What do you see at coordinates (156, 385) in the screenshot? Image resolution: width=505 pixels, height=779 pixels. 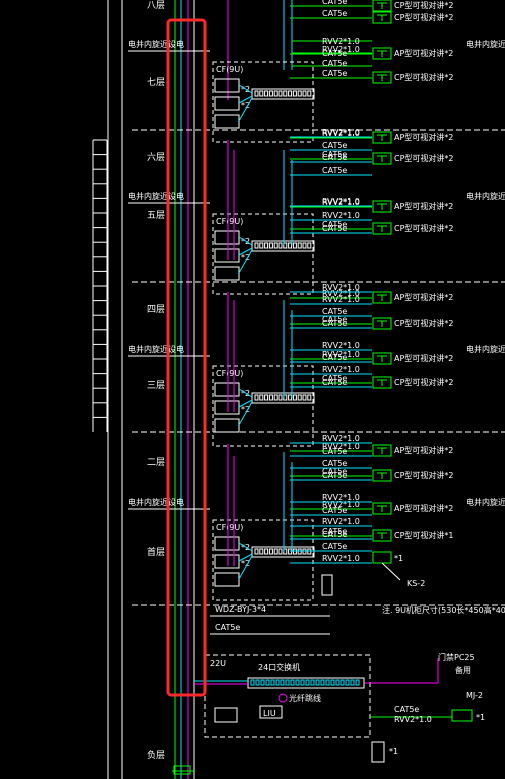 I see `floor-label: 三层` at bounding box center [156, 385].